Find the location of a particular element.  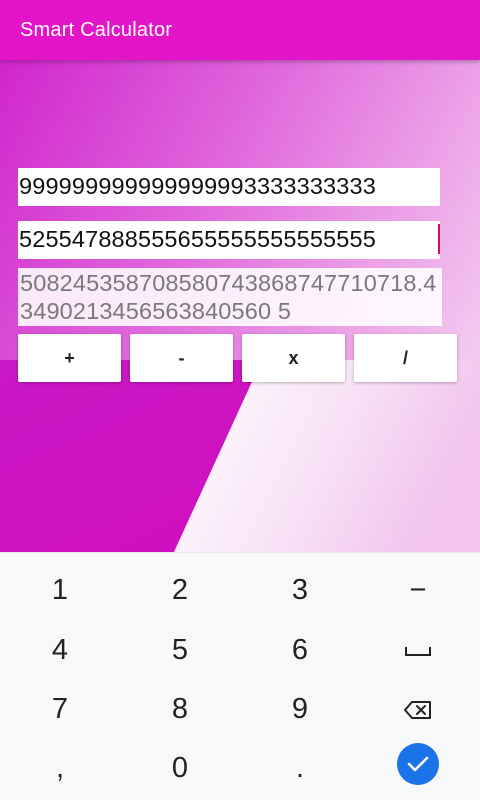

key-0: 0 is located at coordinates (180, 768).